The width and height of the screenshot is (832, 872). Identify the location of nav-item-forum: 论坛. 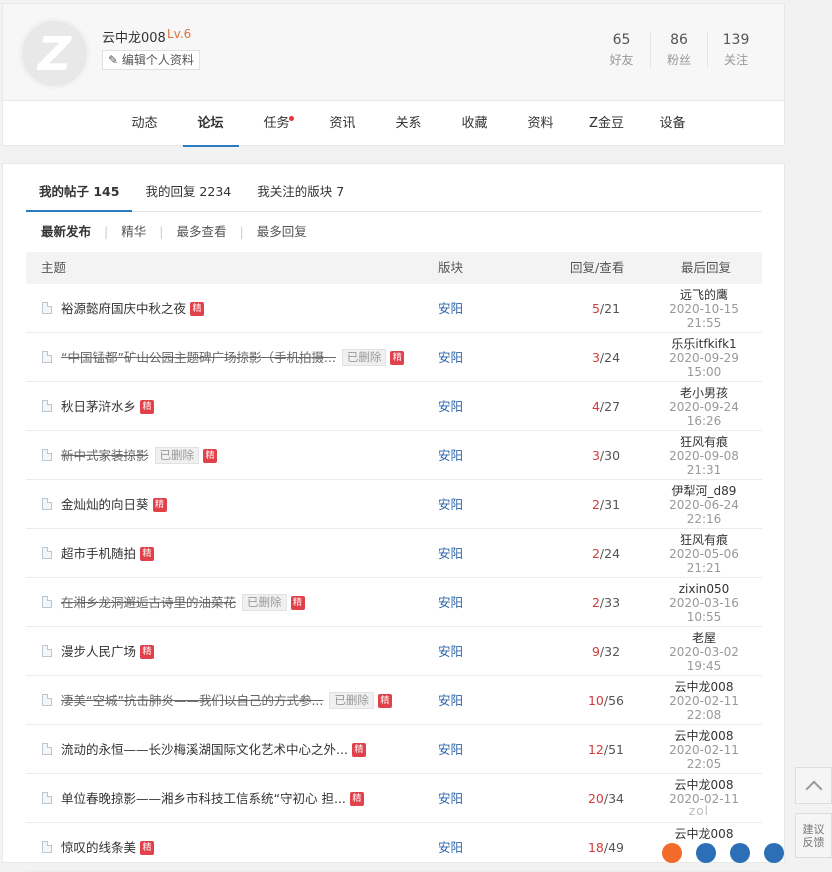
(211, 124).